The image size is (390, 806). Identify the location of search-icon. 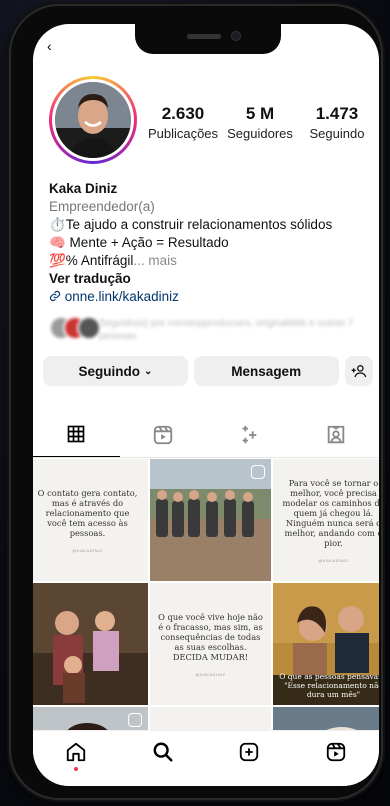
(163, 752).